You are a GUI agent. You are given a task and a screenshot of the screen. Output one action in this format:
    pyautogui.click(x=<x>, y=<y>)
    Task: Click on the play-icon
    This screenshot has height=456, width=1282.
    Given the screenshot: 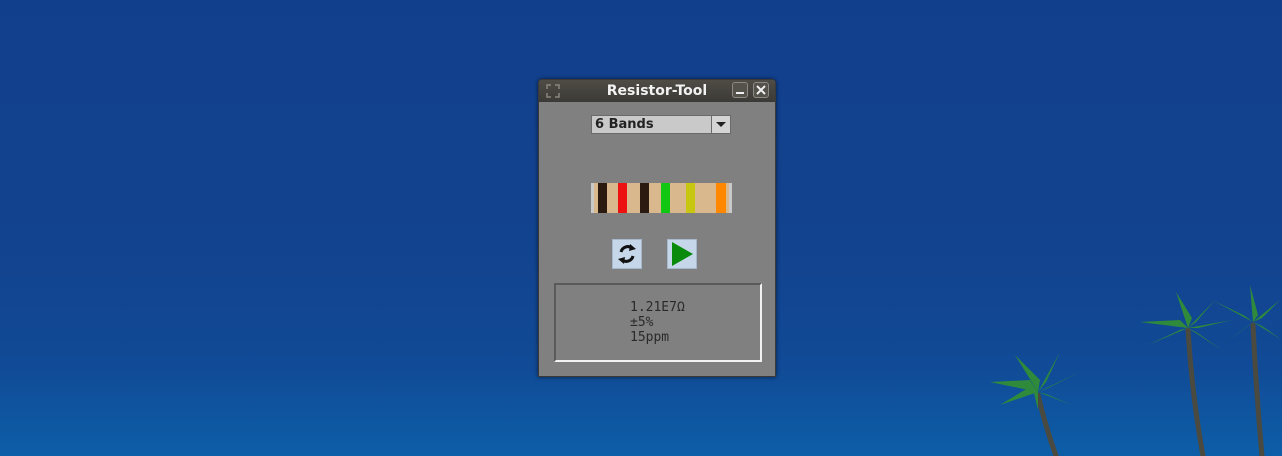 What is the action you would take?
    pyautogui.click(x=682, y=254)
    